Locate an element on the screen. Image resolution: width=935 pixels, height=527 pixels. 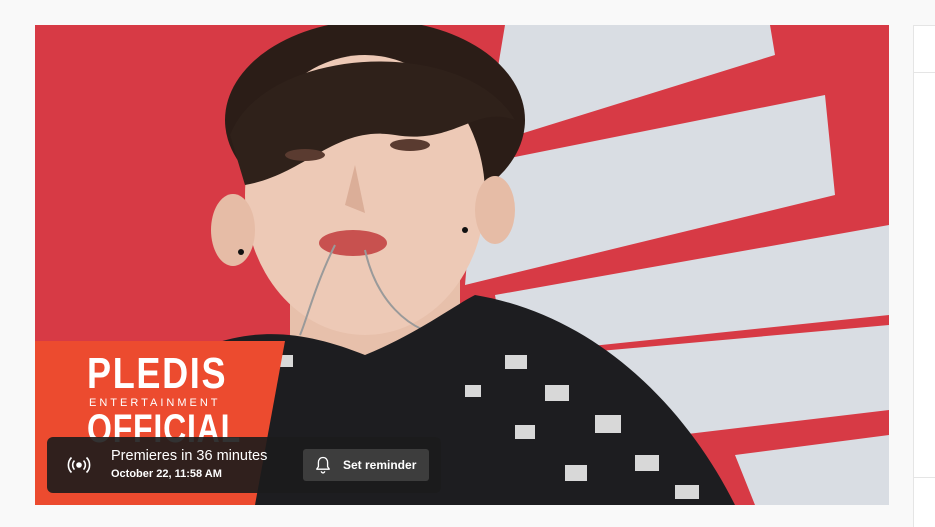
set-reminder-button: Set reminder is located at coordinates (366, 465).